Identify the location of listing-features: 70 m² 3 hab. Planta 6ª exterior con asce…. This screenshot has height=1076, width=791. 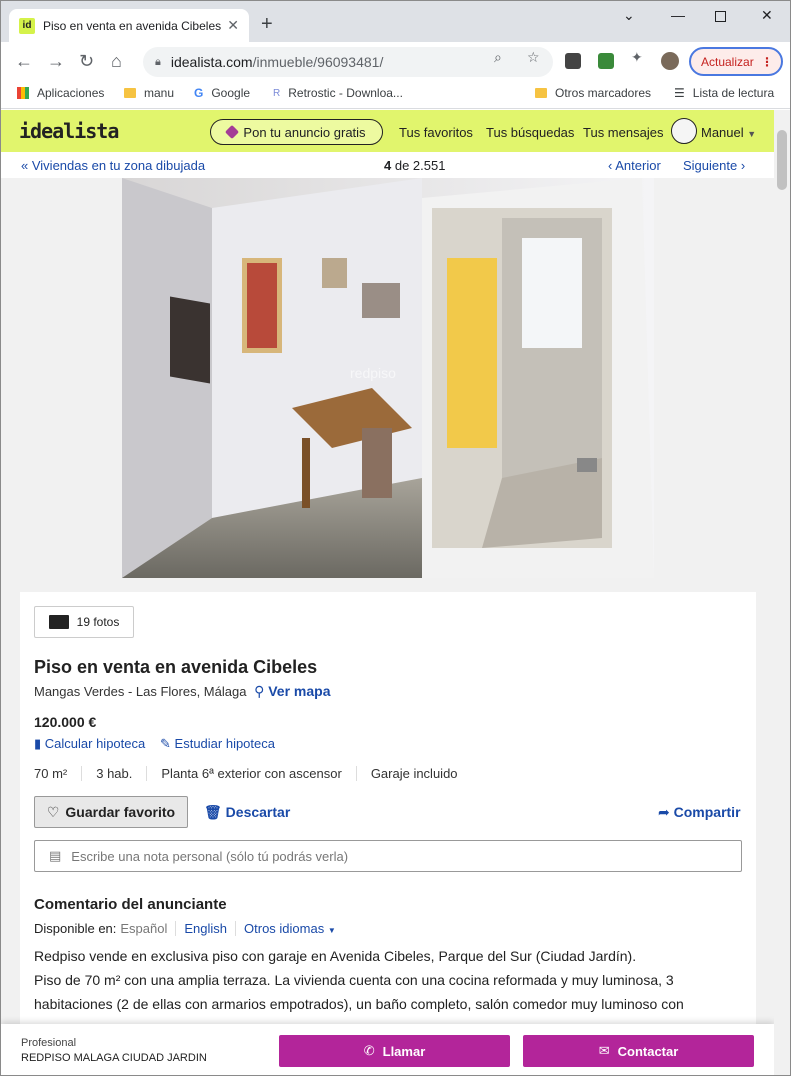
(253, 773).